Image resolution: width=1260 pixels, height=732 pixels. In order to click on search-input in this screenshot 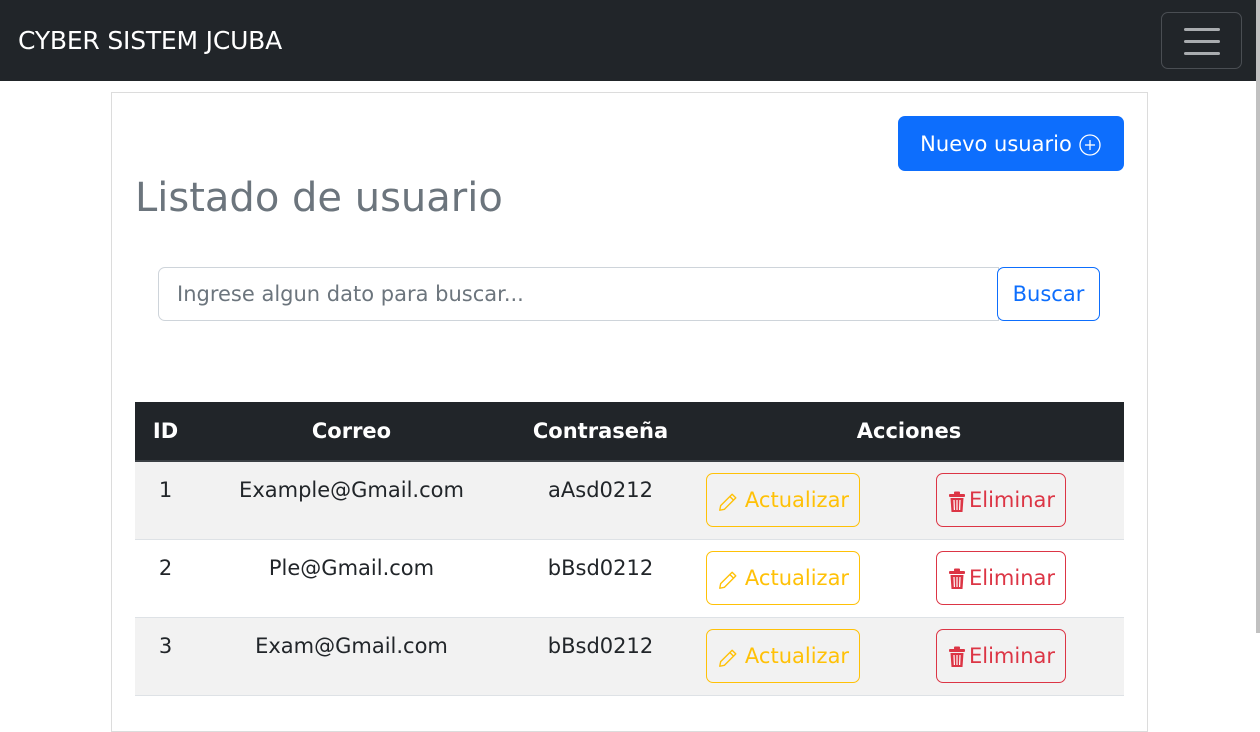, I will do `click(578, 294)`.